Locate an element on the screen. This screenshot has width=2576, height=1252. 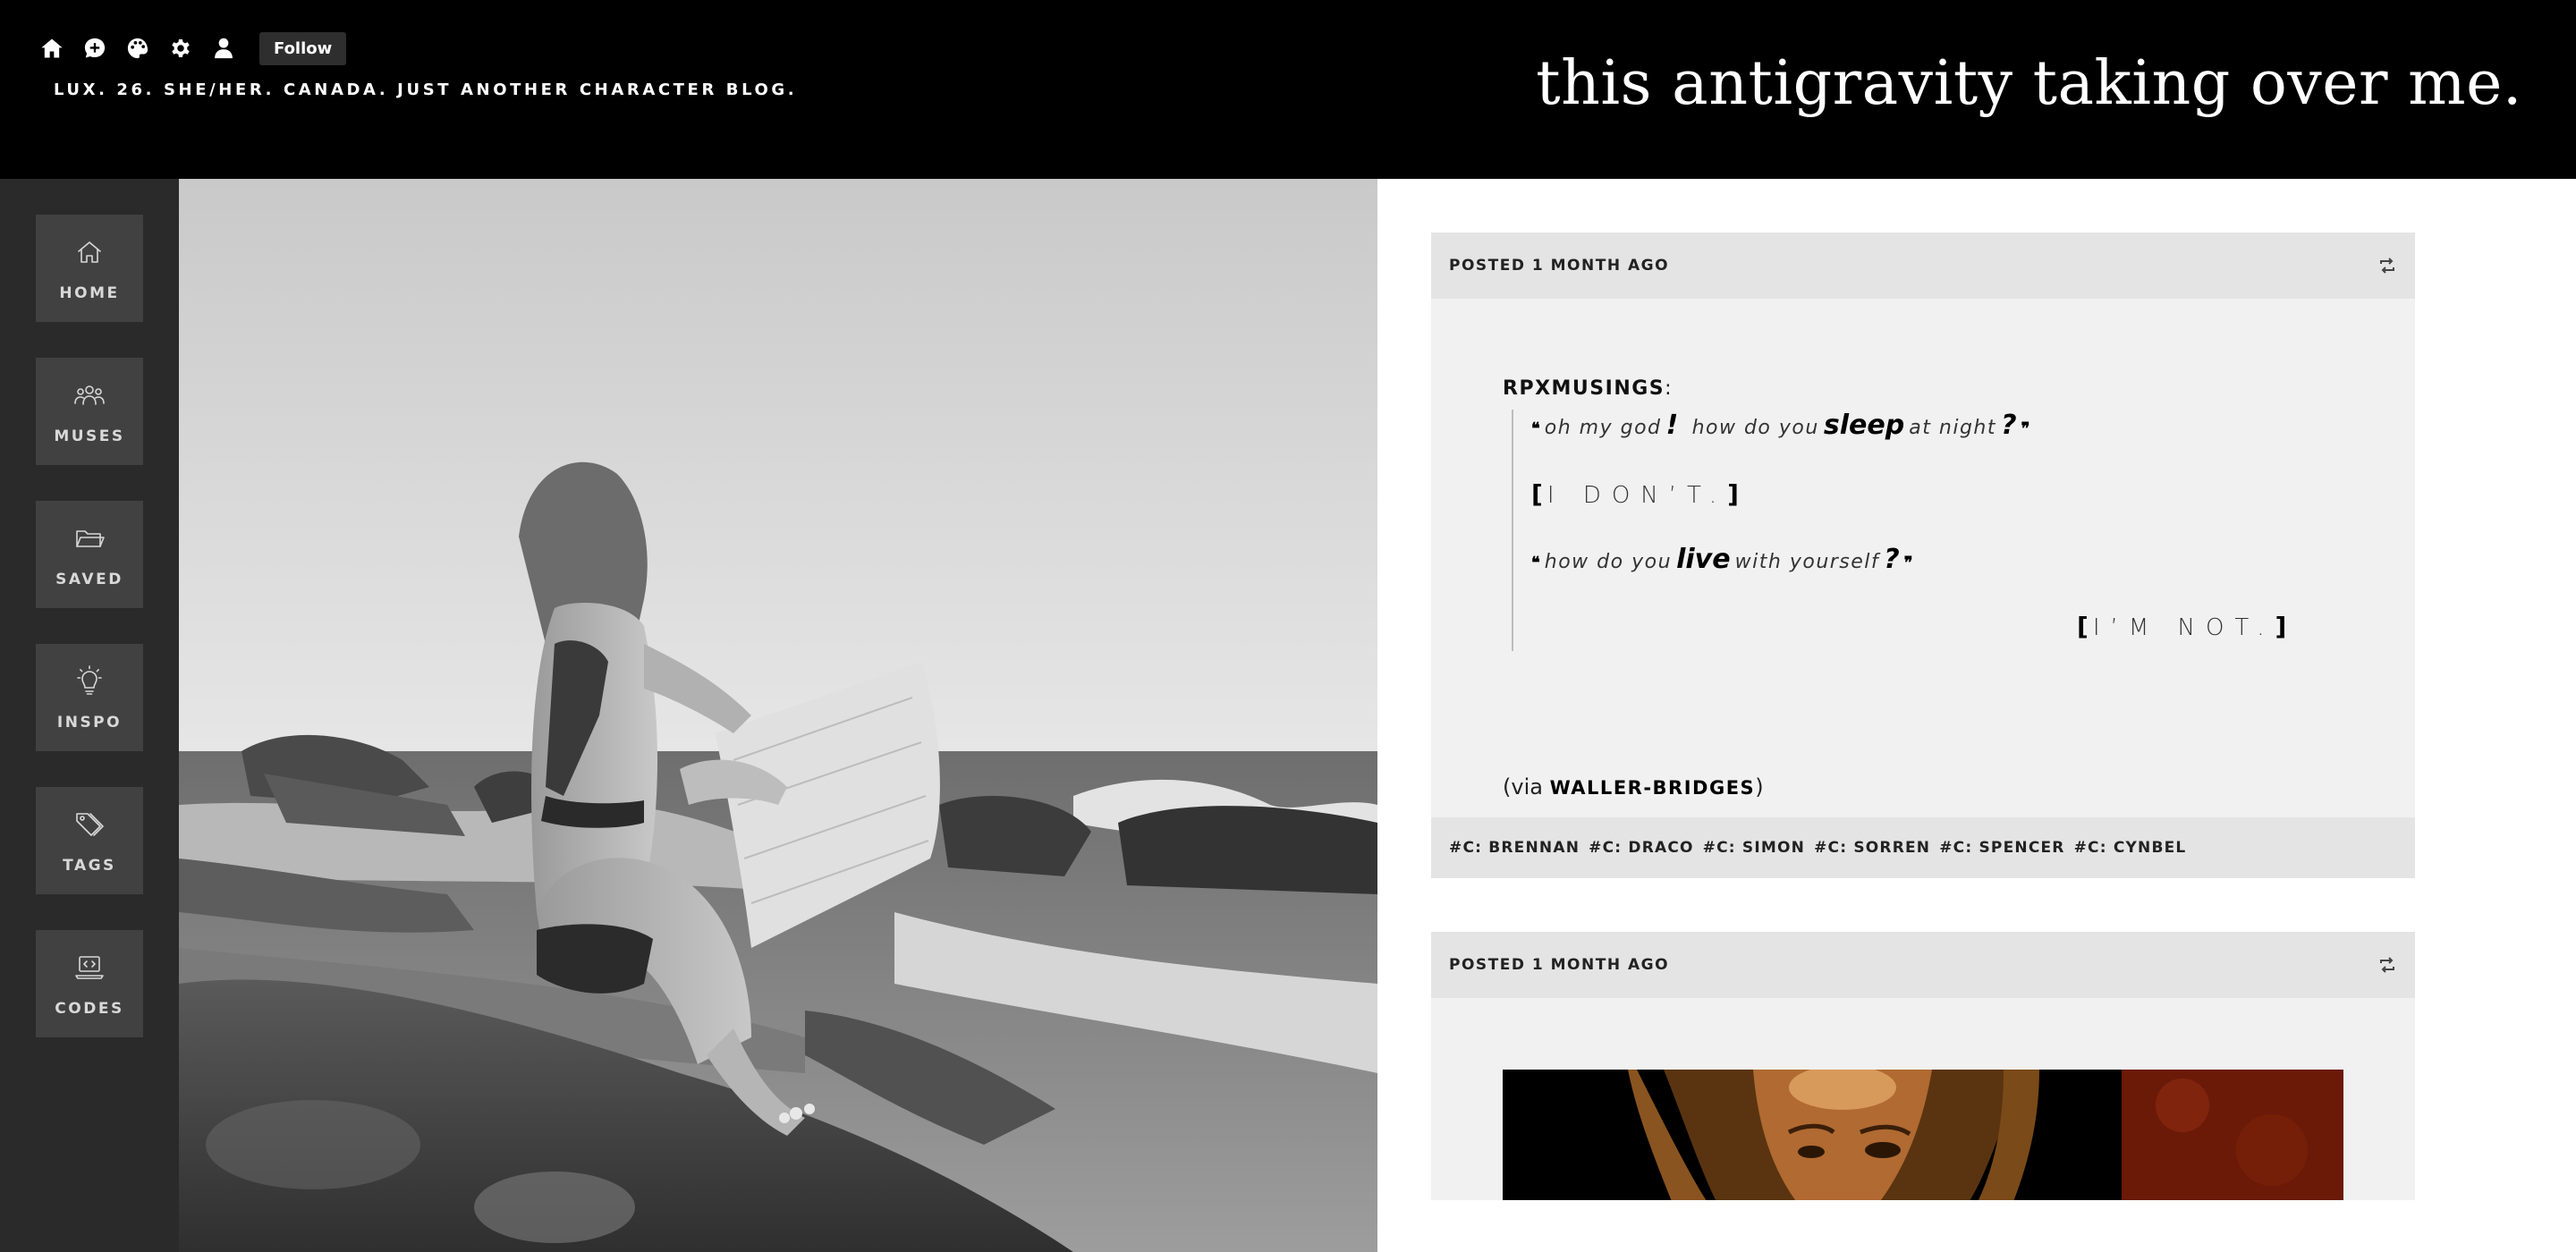
reblog-colon: : is located at coordinates (1669, 389).